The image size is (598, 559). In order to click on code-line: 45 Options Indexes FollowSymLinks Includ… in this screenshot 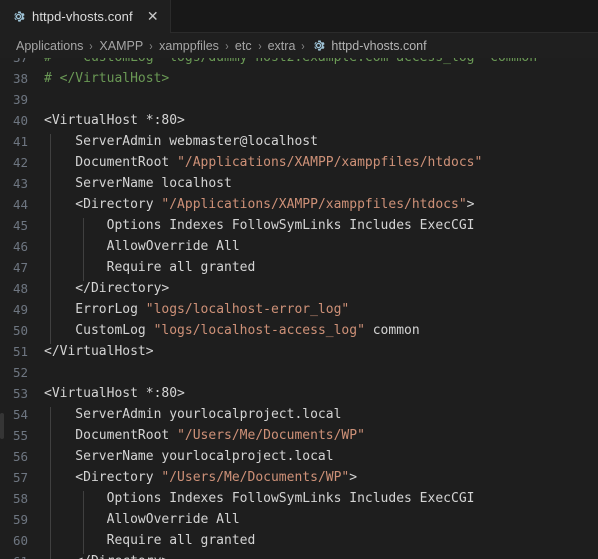, I will do `click(299, 227)`.